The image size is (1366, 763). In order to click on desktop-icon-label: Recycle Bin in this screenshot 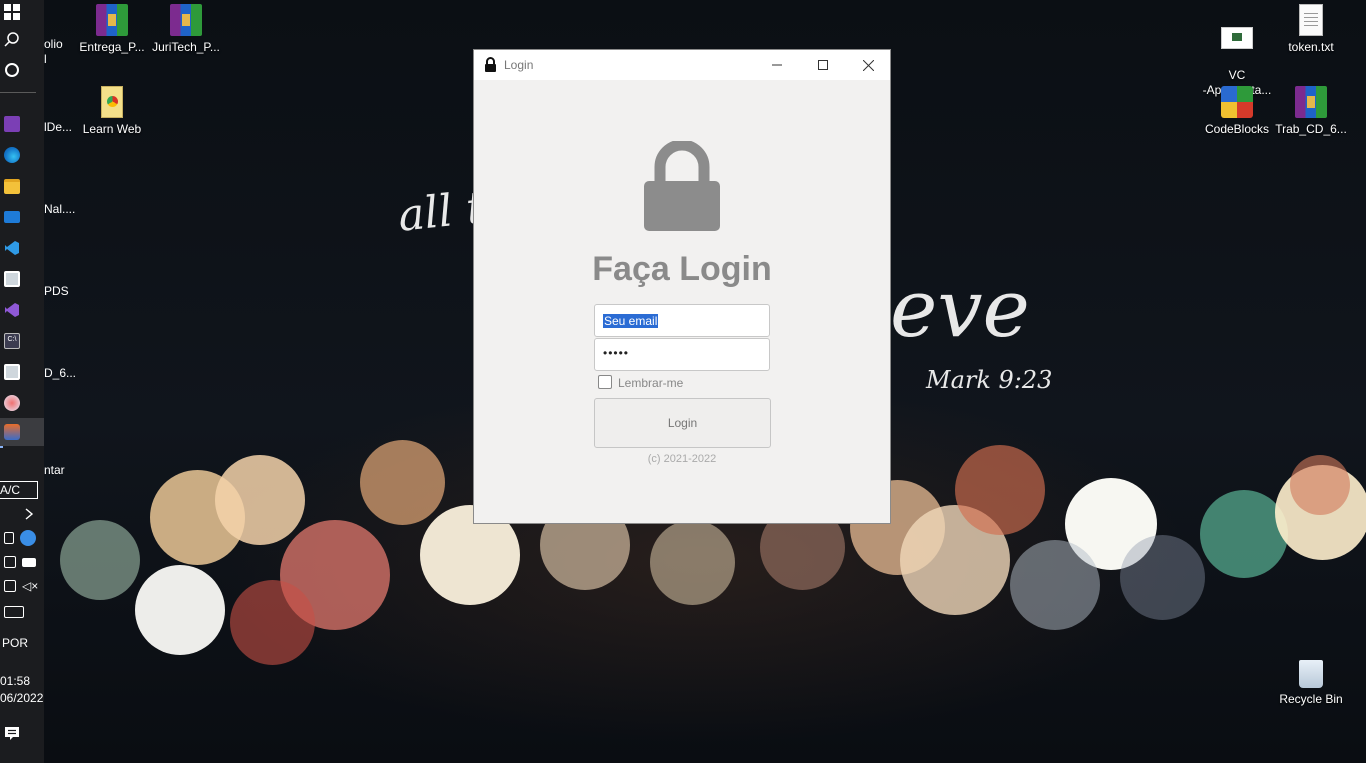, I will do `click(1311, 699)`.